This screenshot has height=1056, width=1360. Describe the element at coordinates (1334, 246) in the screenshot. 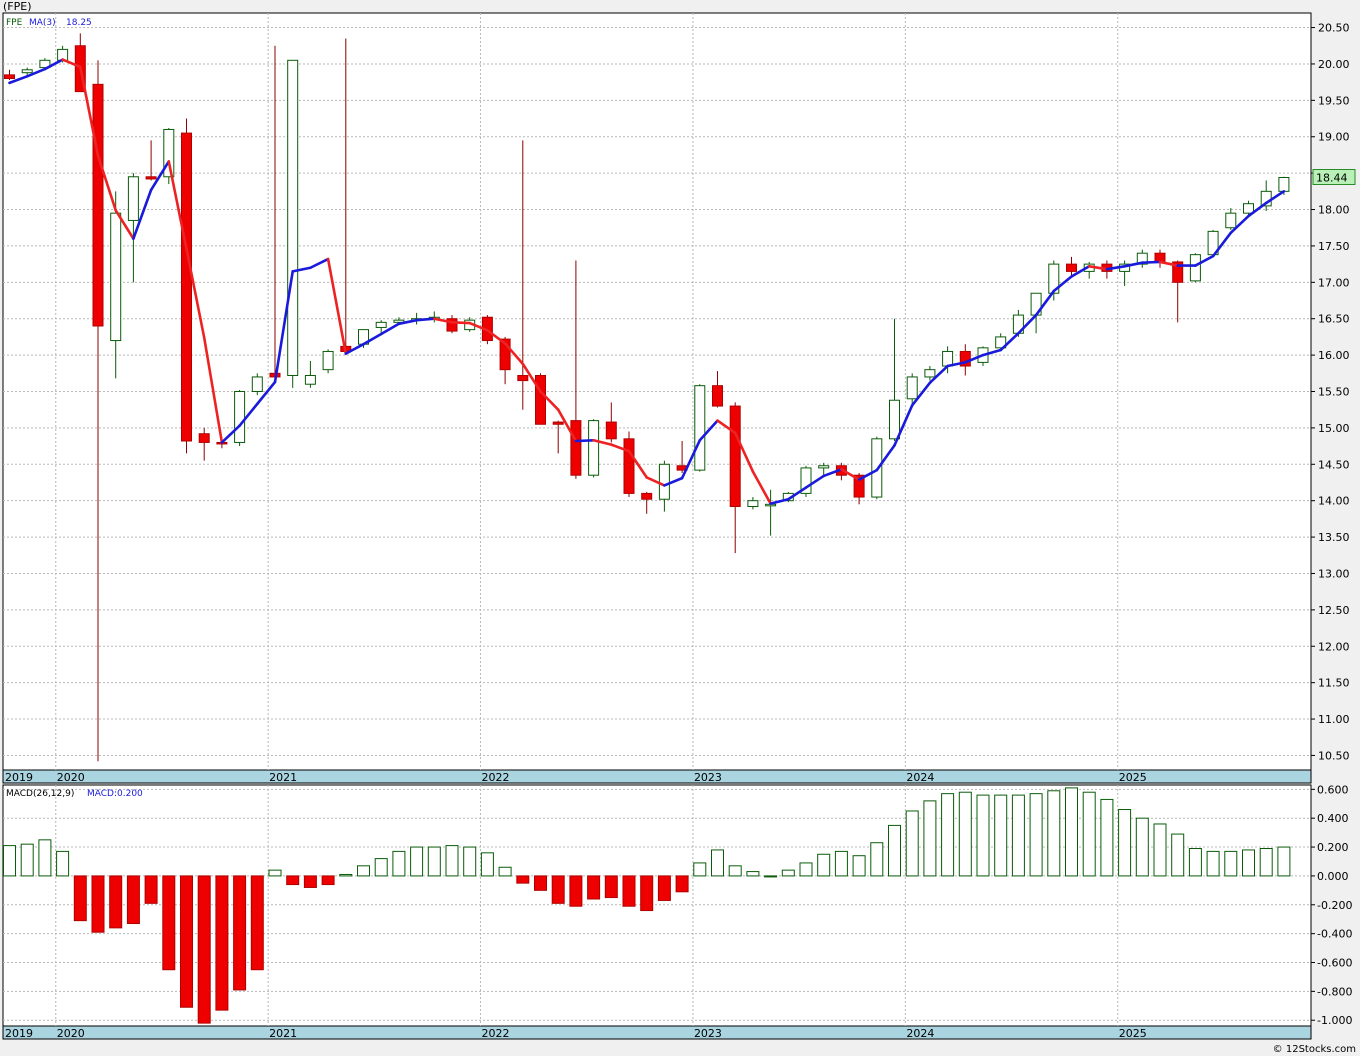

I see `price-tick-label: 17.50` at that location.